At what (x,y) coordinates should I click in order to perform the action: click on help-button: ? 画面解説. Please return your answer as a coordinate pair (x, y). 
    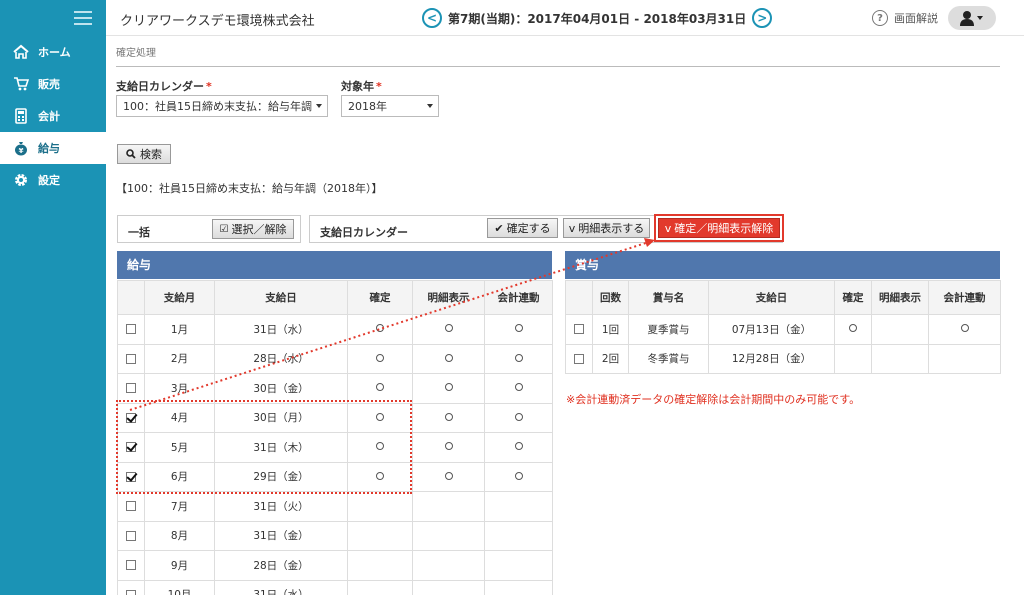
    Looking at the image, I should click on (905, 18).